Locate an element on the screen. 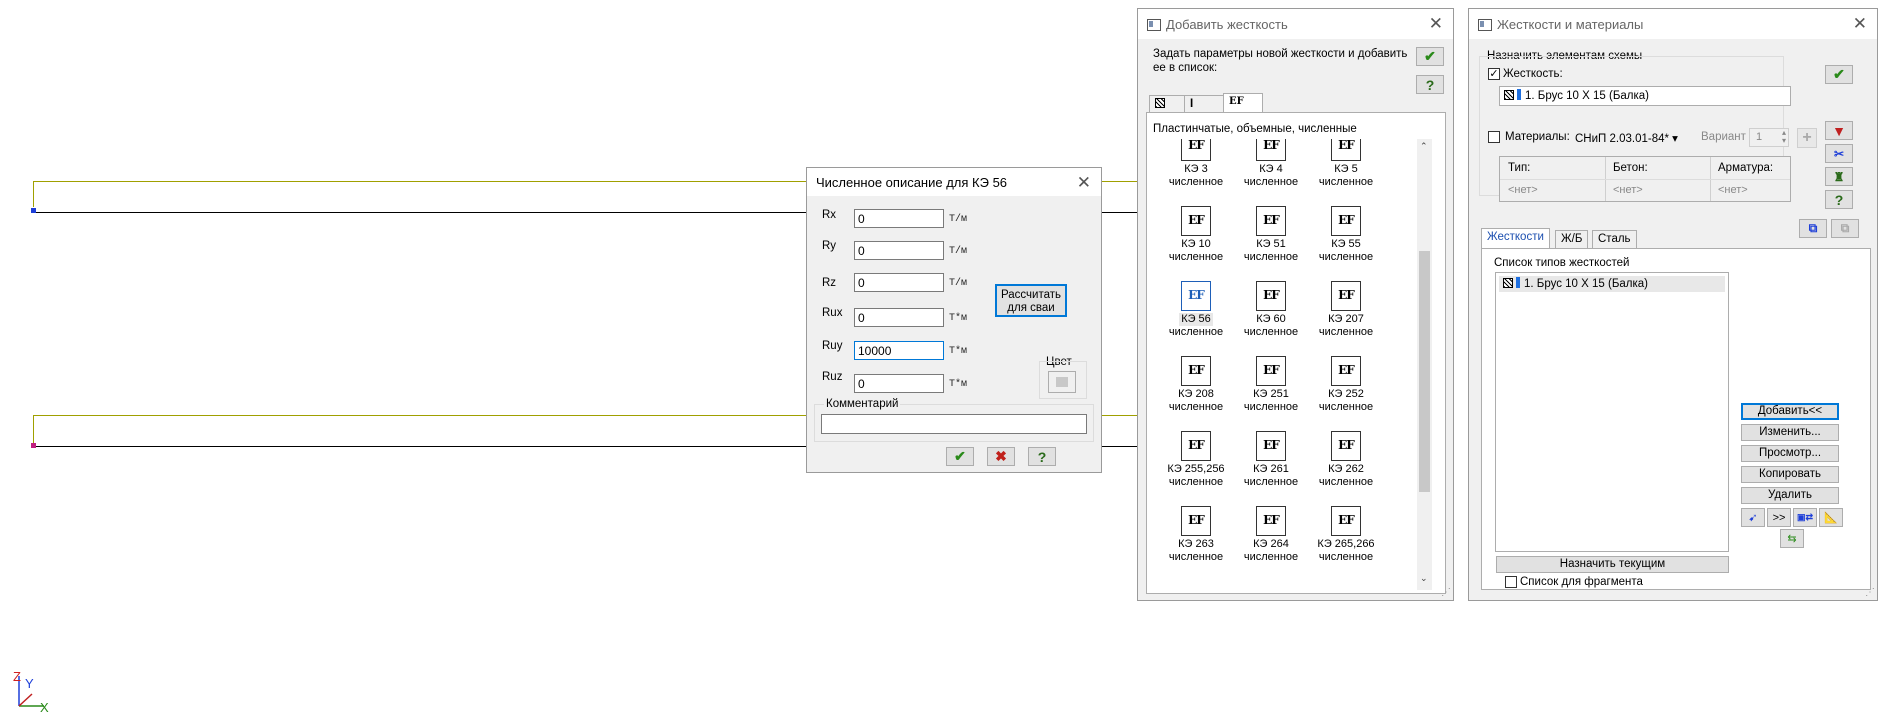  label-ruz: Ruz is located at coordinates (832, 377).